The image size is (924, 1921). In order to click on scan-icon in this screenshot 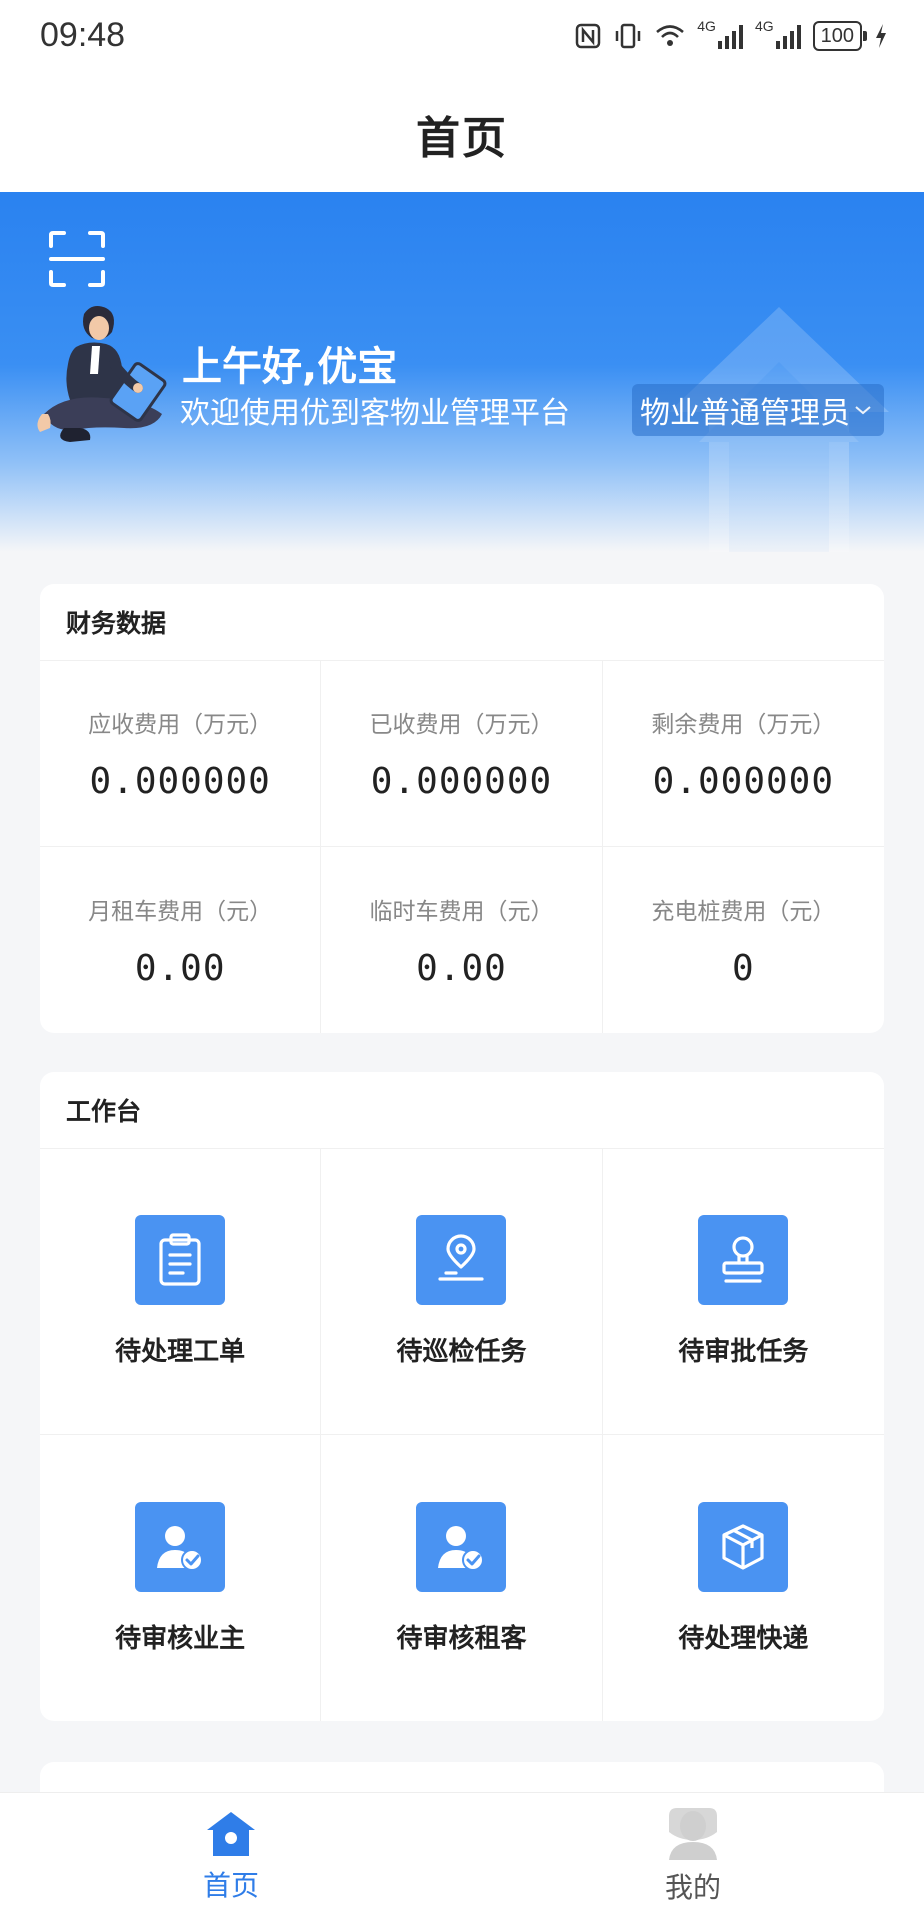, I will do `click(77, 259)`.